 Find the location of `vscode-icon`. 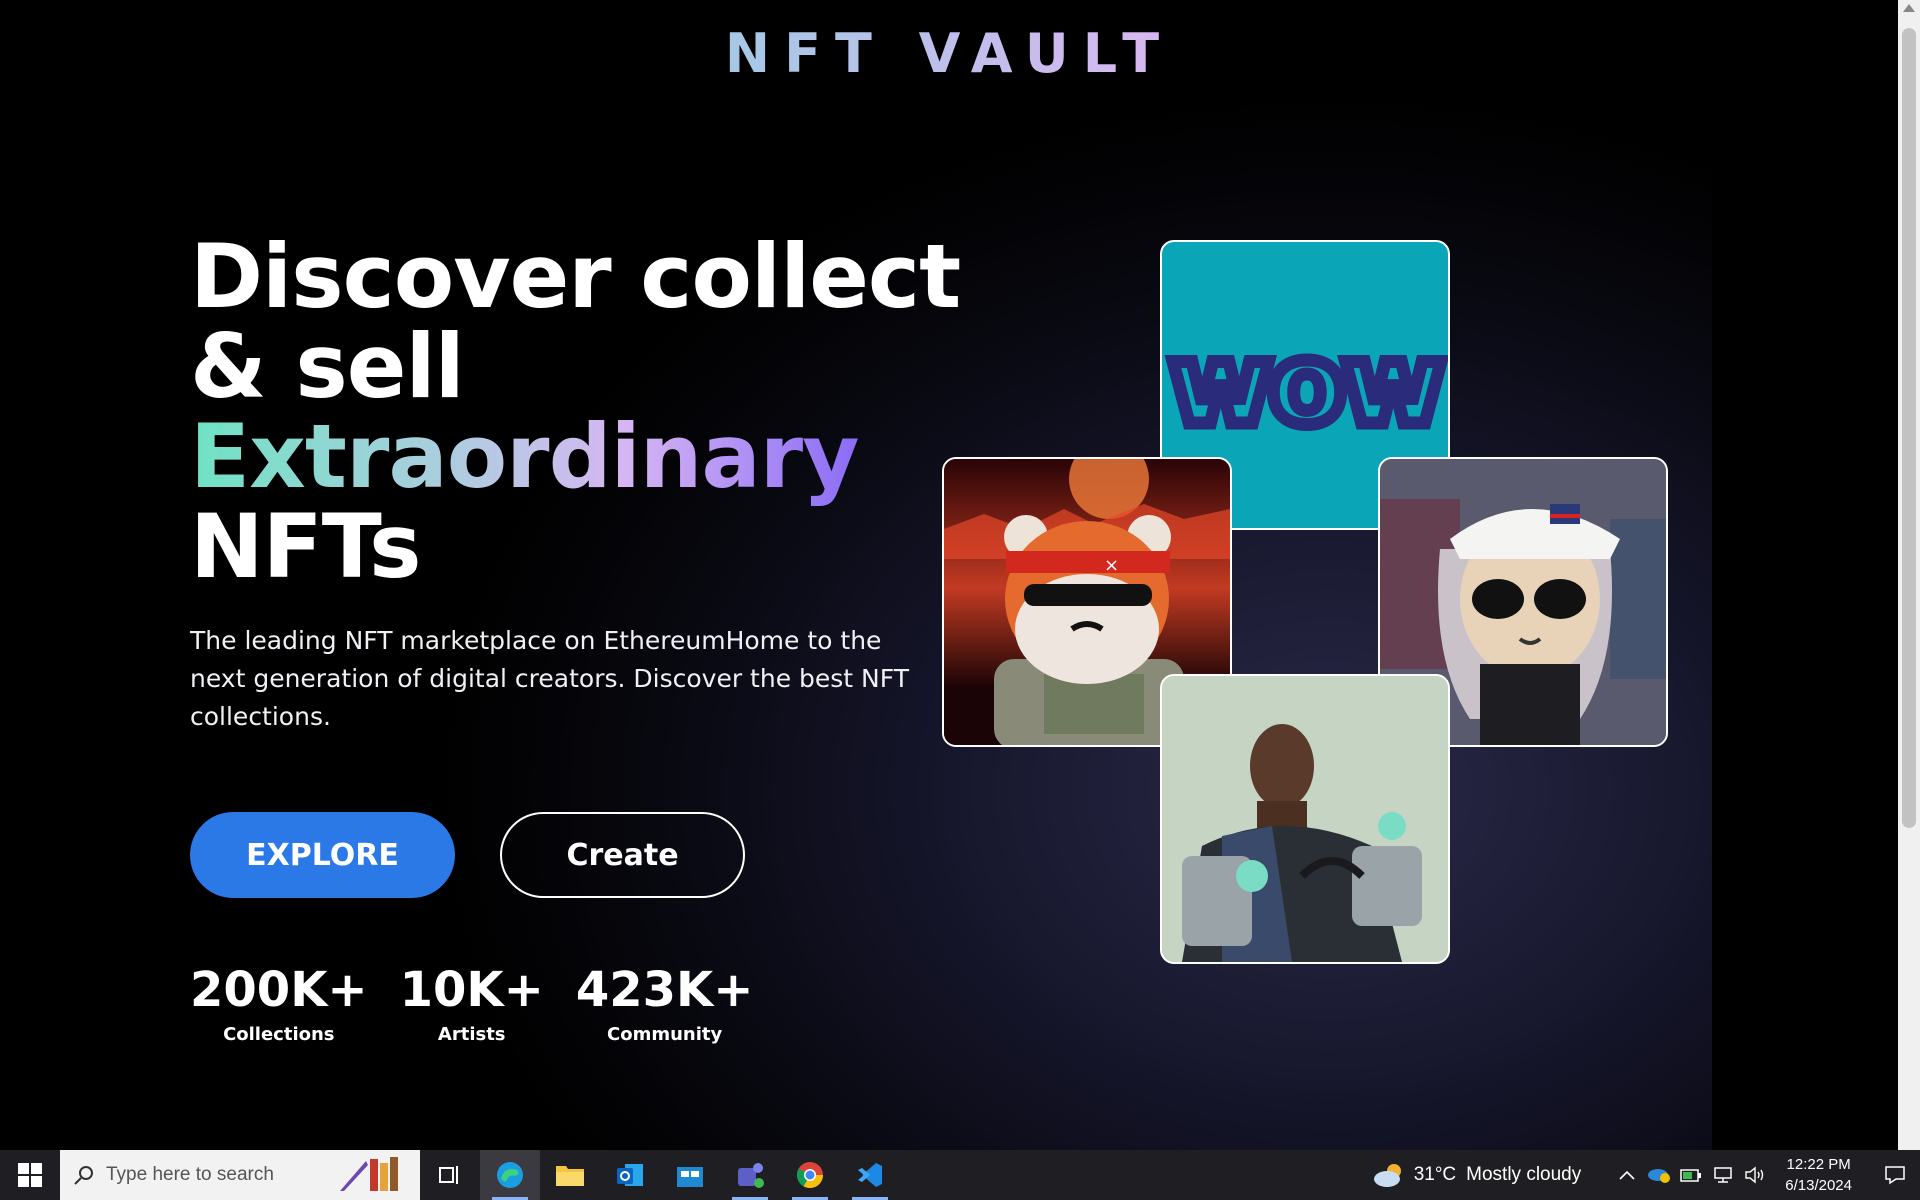

vscode-icon is located at coordinates (870, 1175).